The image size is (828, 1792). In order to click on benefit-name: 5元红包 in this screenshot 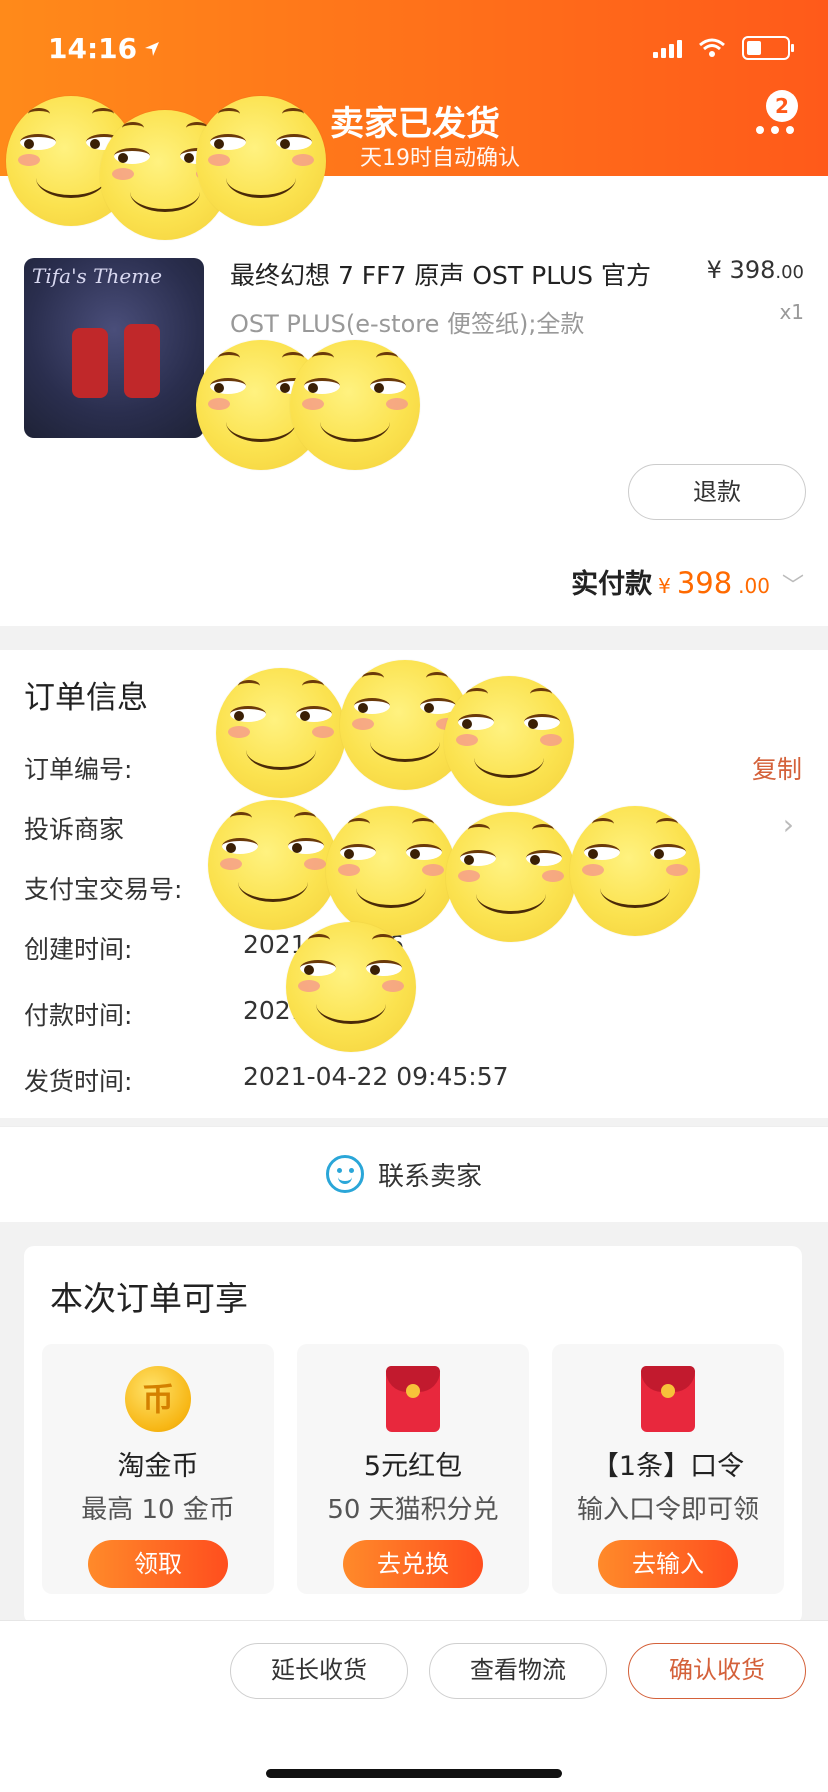, I will do `click(413, 1466)`.